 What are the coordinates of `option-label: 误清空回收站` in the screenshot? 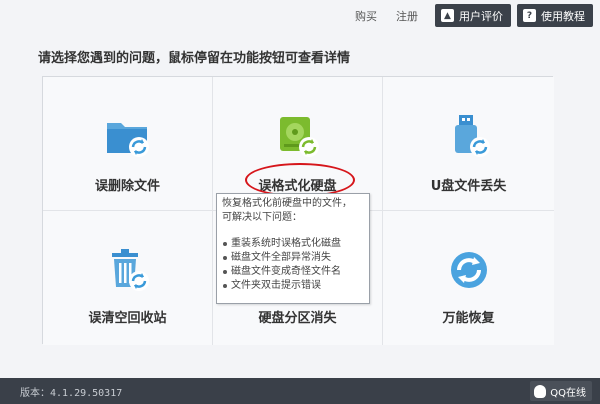 It's located at (127, 318).